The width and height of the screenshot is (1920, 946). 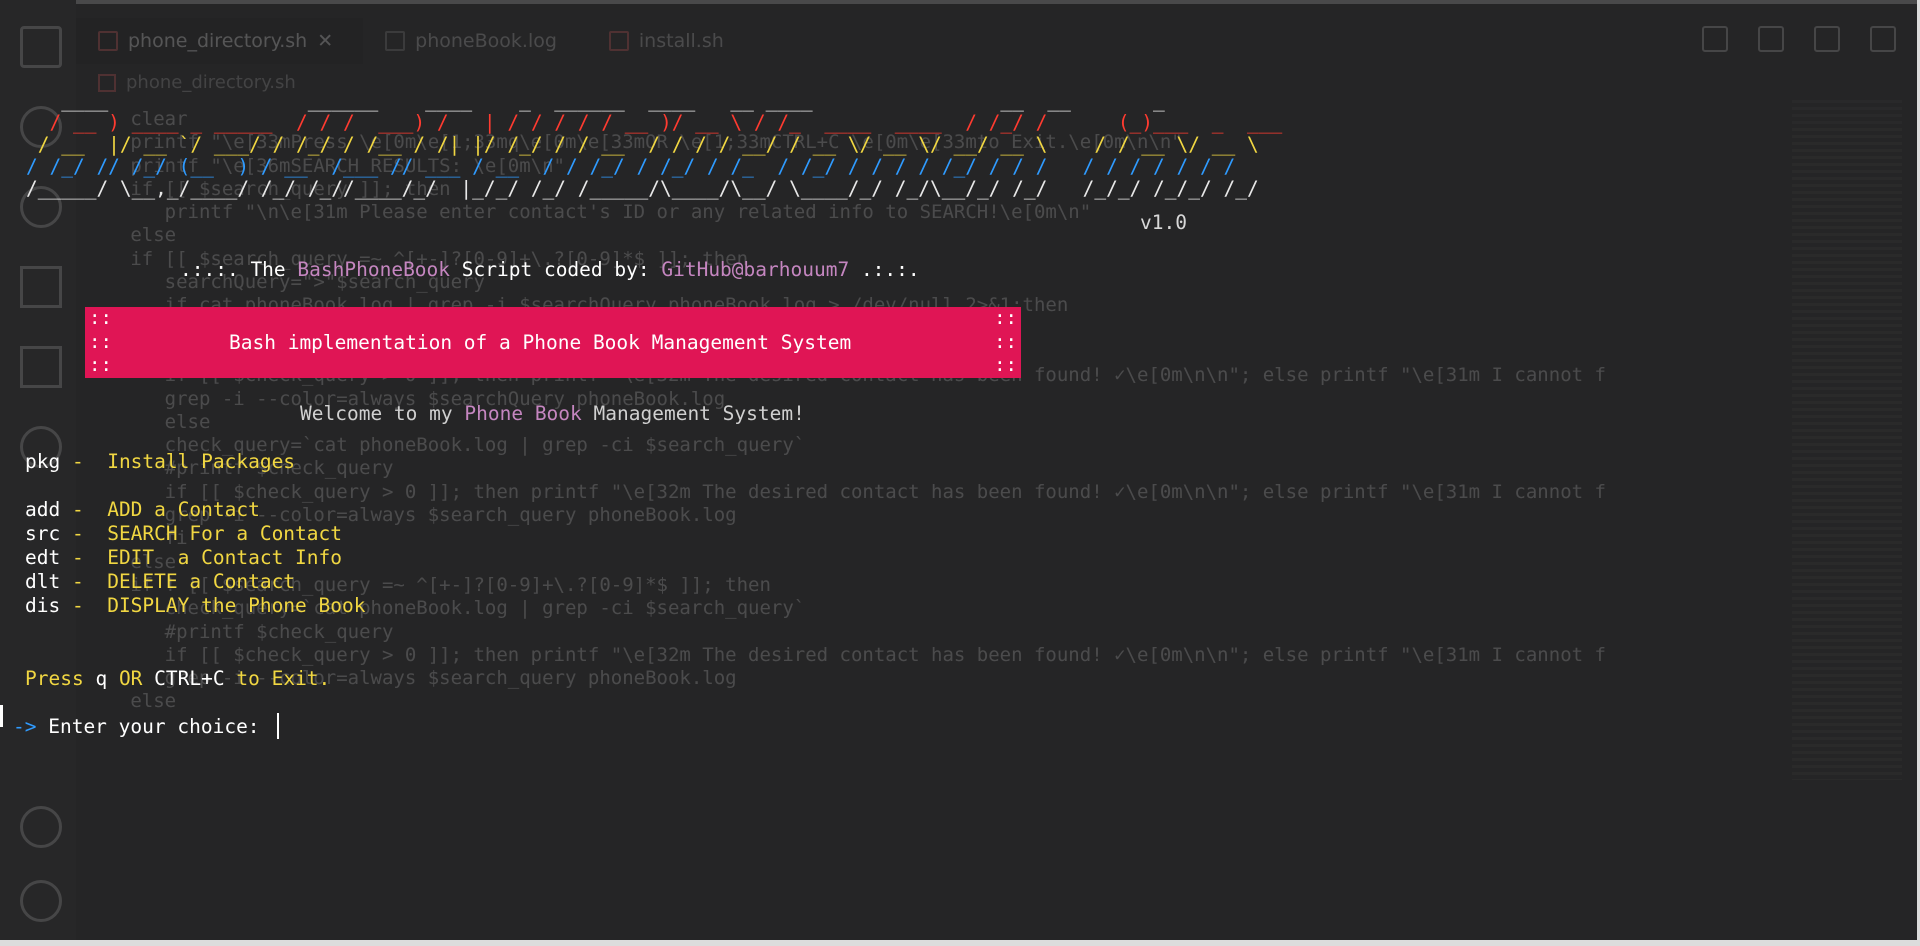 What do you see at coordinates (183, 509) in the screenshot?
I see `menu-label: ADD a Contact` at bounding box center [183, 509].